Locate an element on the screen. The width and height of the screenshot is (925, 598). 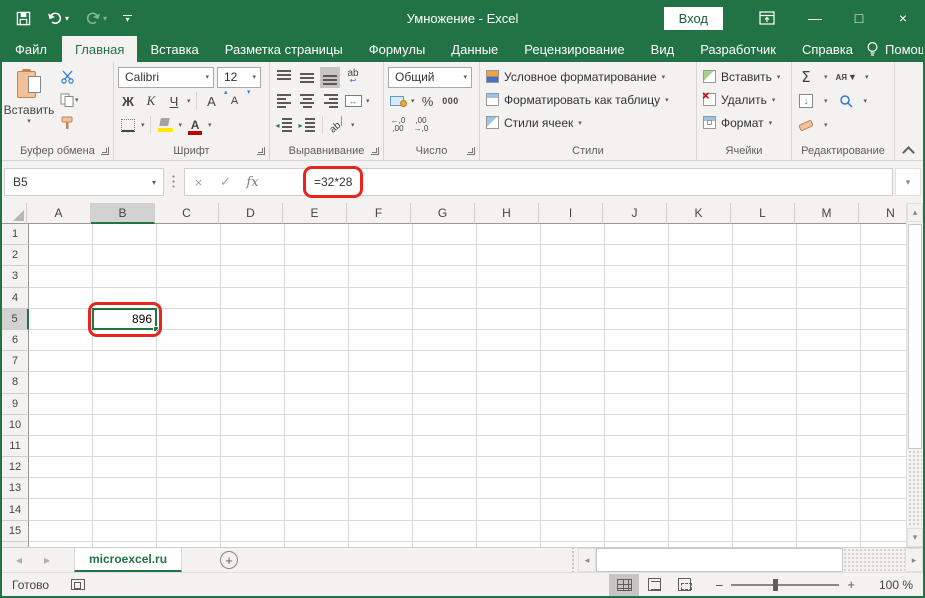
clear-caret: ▾ is located at coordinates (826, 125).